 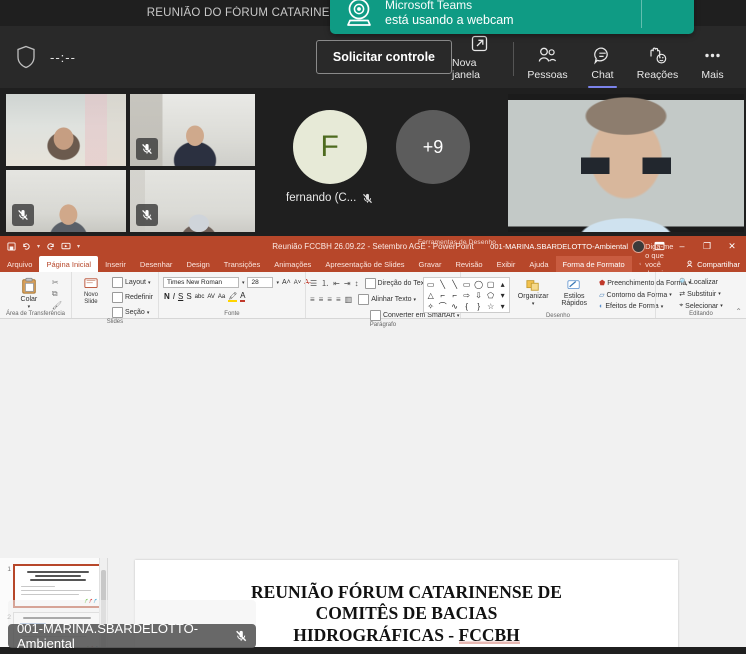 I want to click on chat-button: Chat, so click(x=602, y=66).